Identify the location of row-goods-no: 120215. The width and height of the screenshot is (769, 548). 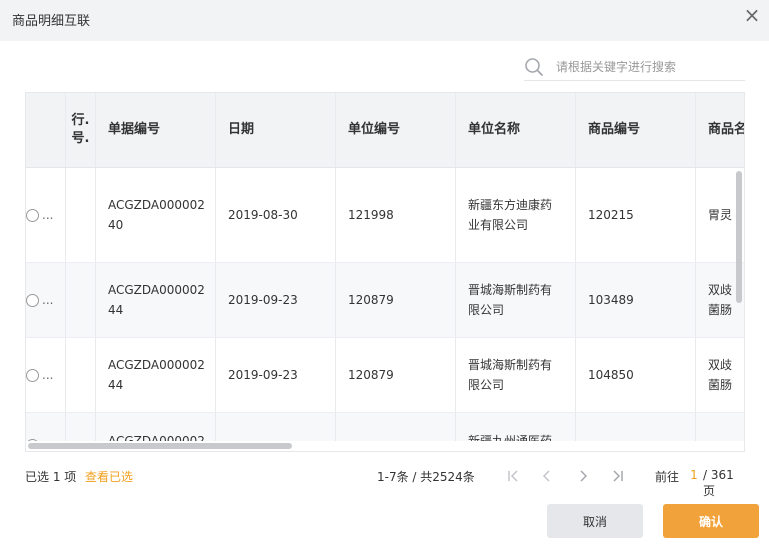
(636, 215).